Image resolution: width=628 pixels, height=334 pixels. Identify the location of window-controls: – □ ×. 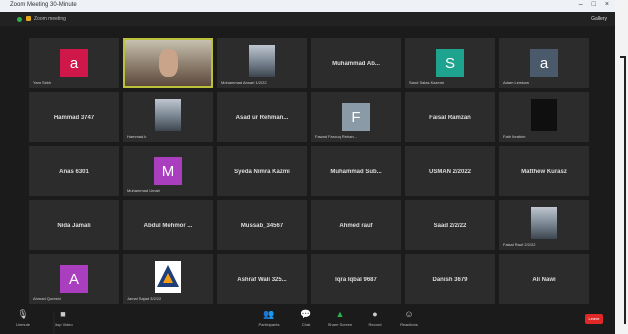
(594, 4).